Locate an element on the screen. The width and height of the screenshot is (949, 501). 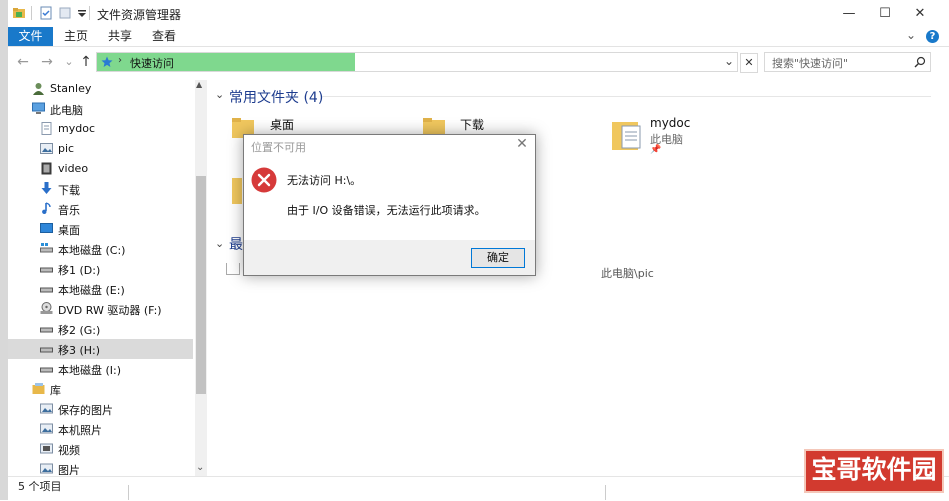
tab-view: 查看 is located at coordinates (164, 36).